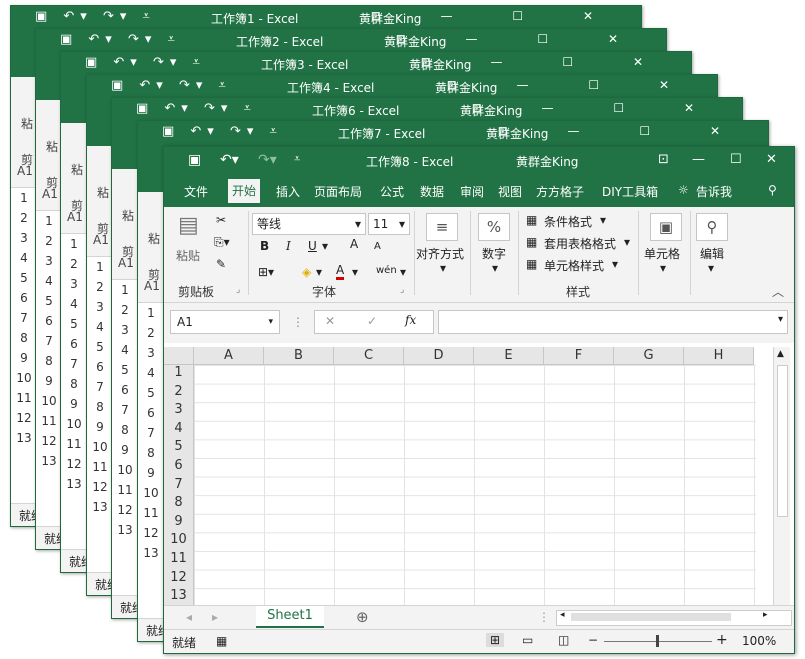  Describe the element at coordinates (354, 244) in the screenshot. I see `increase-font-button: A` at that location.